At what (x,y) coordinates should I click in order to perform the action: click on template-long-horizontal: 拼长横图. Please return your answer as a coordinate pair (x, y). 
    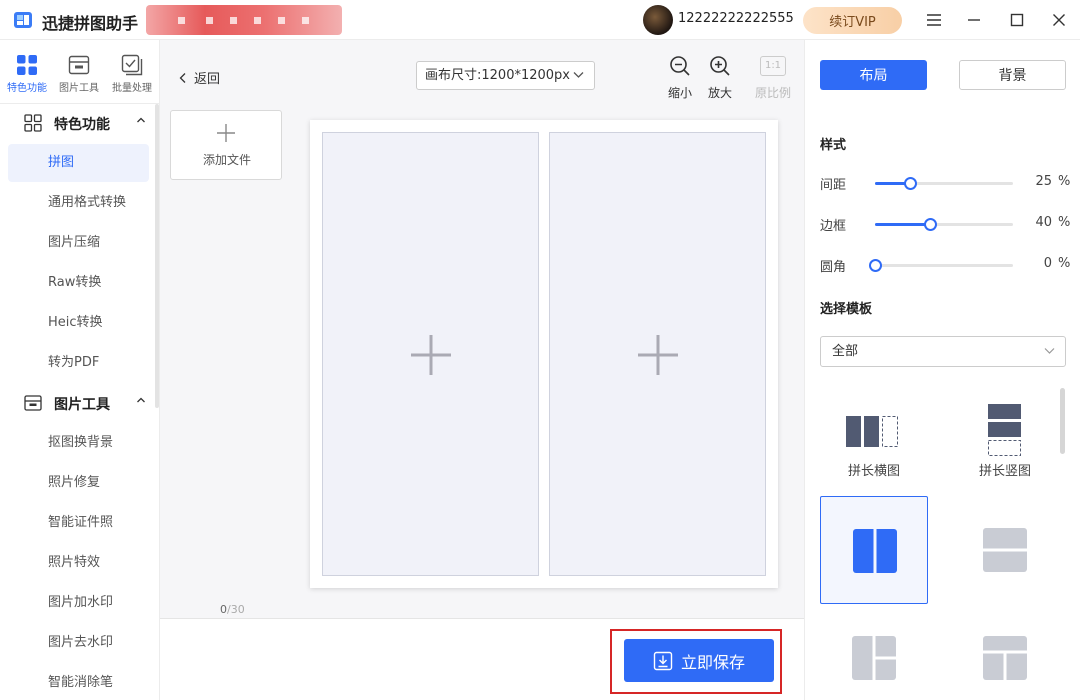
    Looking at the image, I should click on (874, 442).